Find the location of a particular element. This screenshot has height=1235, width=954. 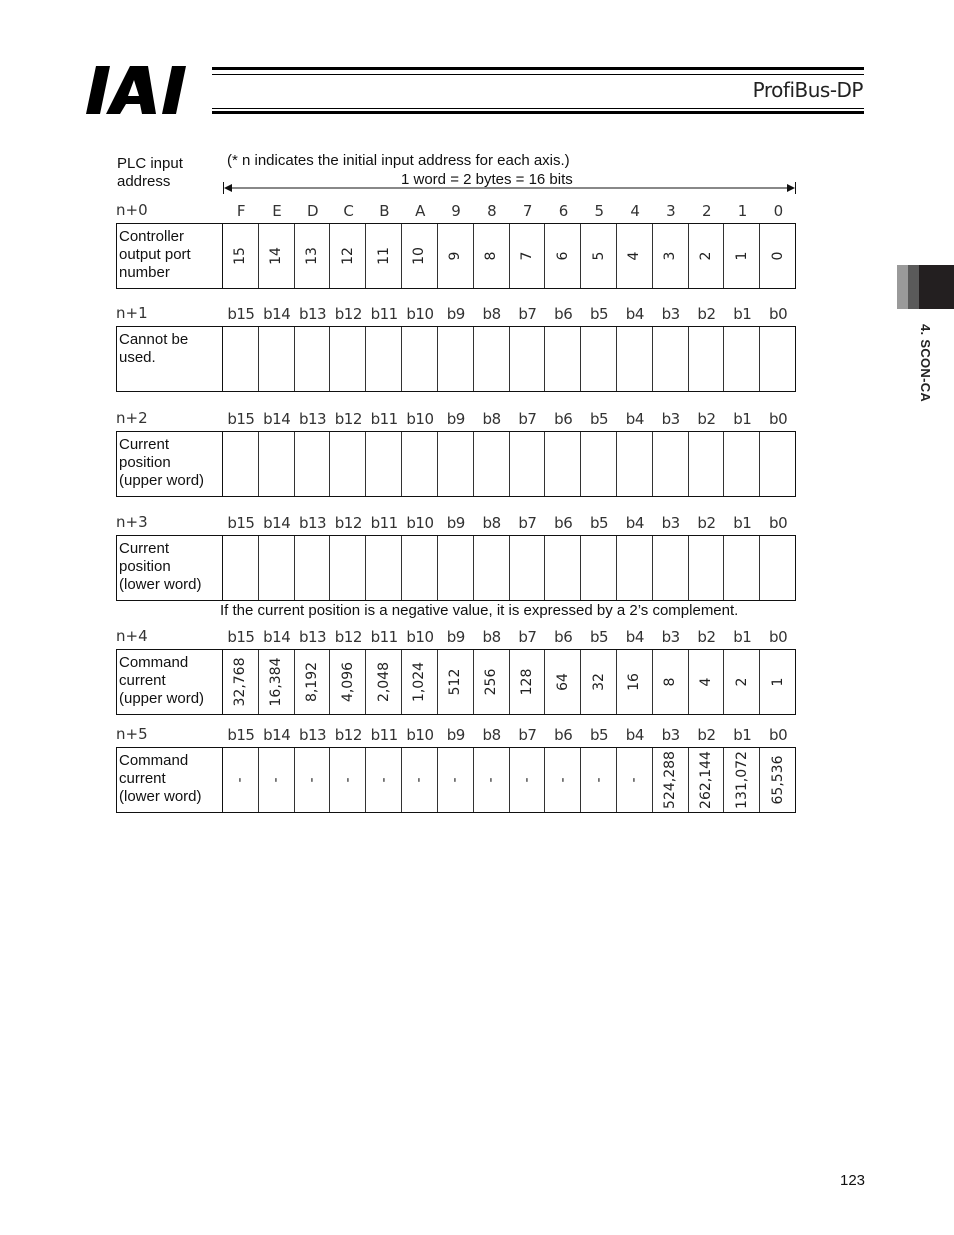

bit-label: F is located at coordinates (241, 211).